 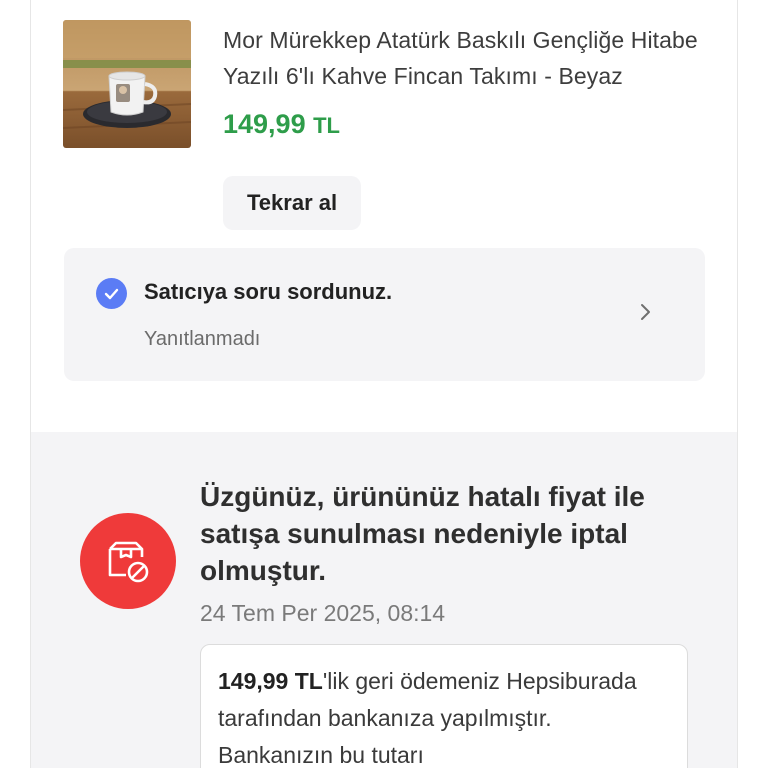 I want to click on price-amount: 149,99, so click(x=264, y=124).